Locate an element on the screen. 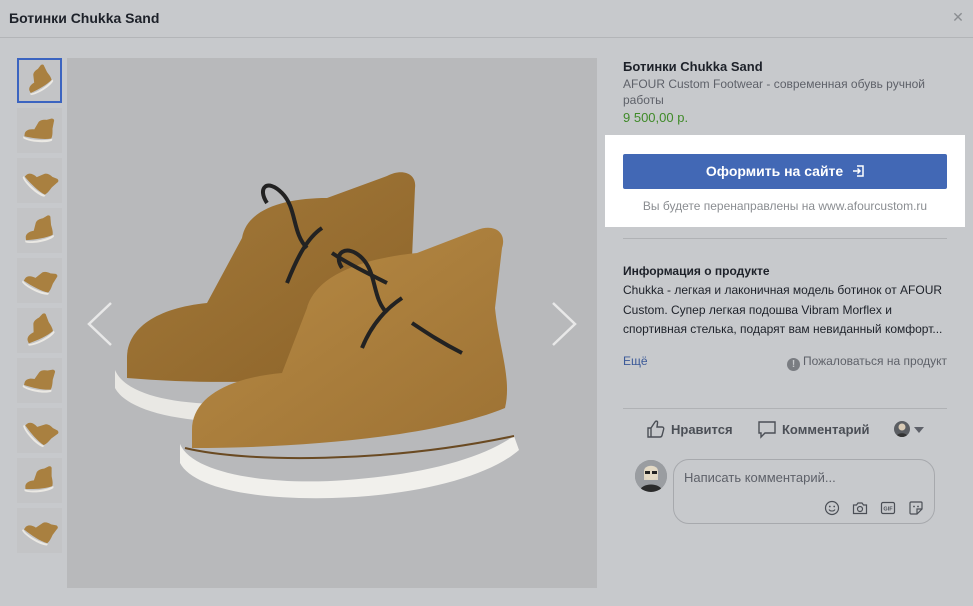 This screenshot has width=973, height=606. chevron-right-icon is located at coordinates (564, 324).